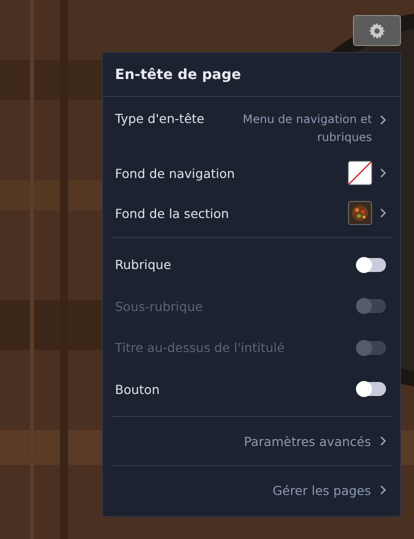 The image size is (414, 539). Describe the element at coordinates (251, 173) in the screenshot. I see `setting-row: Fond de navigation` at that location.